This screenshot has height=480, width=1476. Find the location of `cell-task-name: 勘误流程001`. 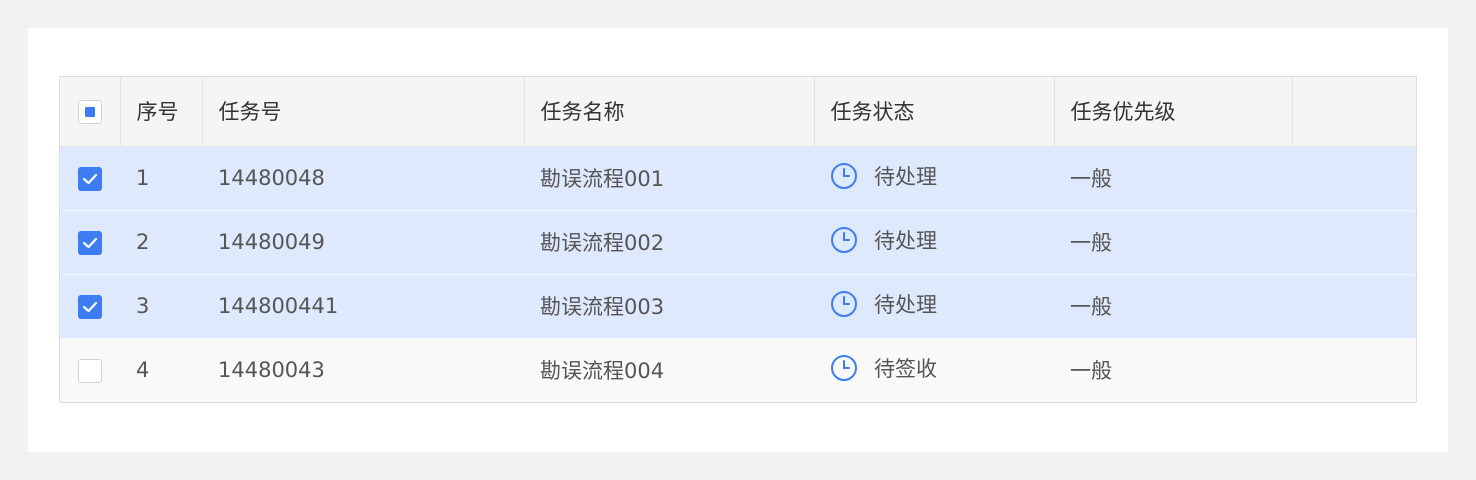

cell-task-name: 勘误流程001 is located at coordinates (669, 178).